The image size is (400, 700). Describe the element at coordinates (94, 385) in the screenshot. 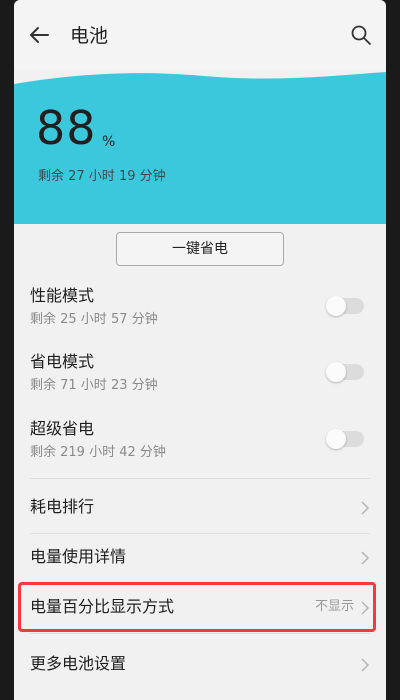

I see `mode-subtitle: 剩余 71 小时 23 分钟` at that location.